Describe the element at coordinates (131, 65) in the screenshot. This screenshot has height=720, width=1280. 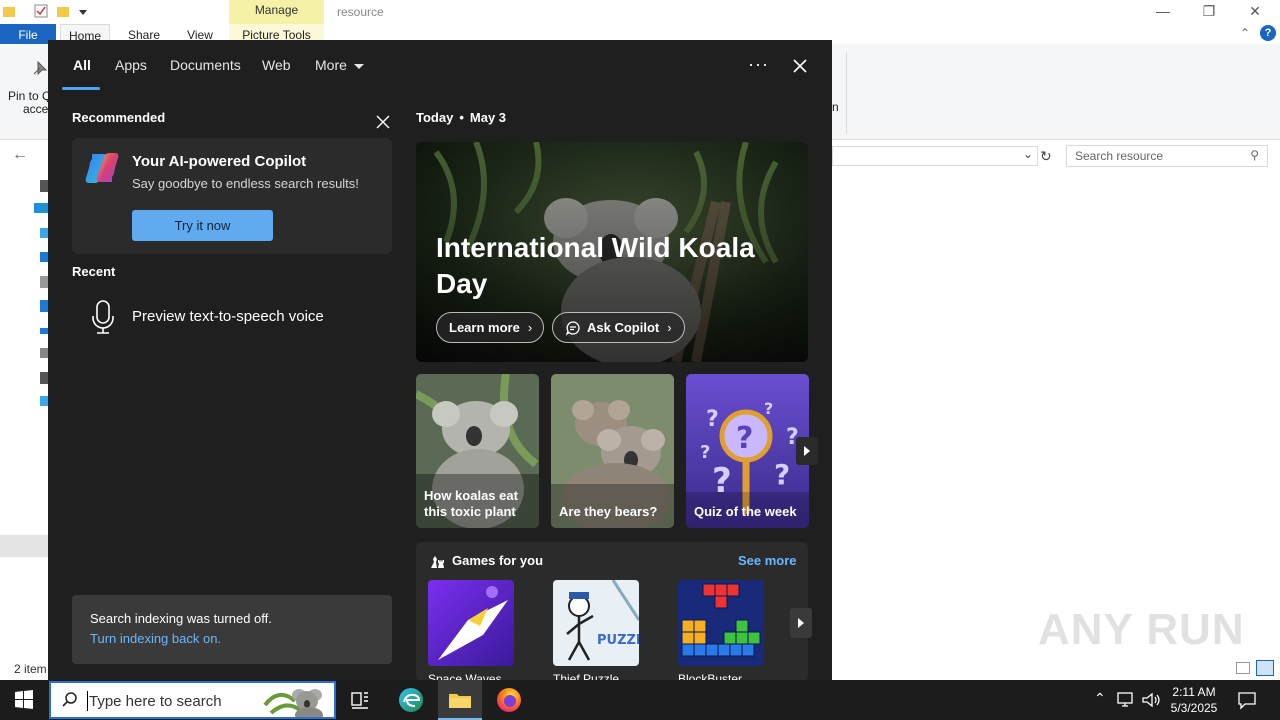
I see `tab-apps: Apps` at that location.